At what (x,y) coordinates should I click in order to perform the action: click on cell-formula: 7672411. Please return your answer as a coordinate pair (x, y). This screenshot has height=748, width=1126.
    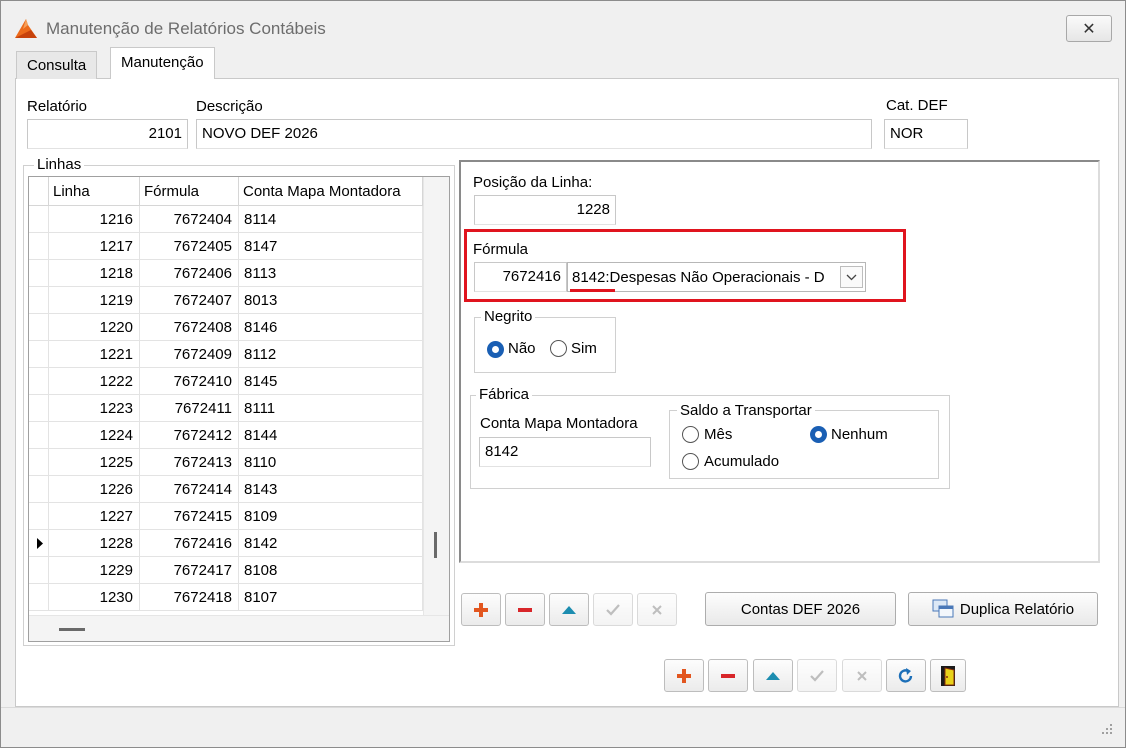
    Looking at the image, I should click on (189, 408).